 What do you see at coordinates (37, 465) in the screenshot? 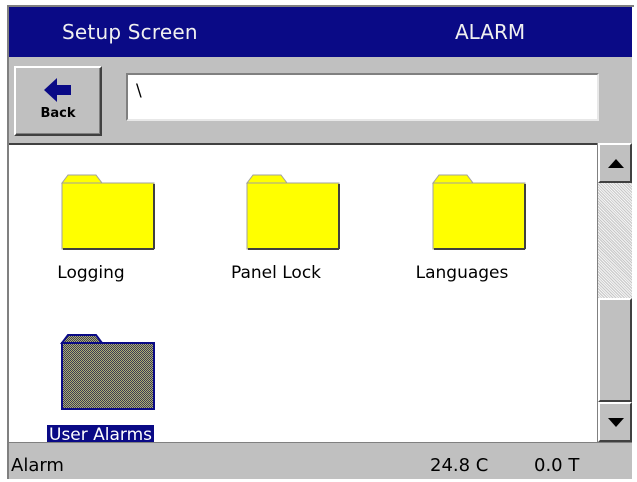
I see `status-text: Alarm` at bounding box center [37, 465].